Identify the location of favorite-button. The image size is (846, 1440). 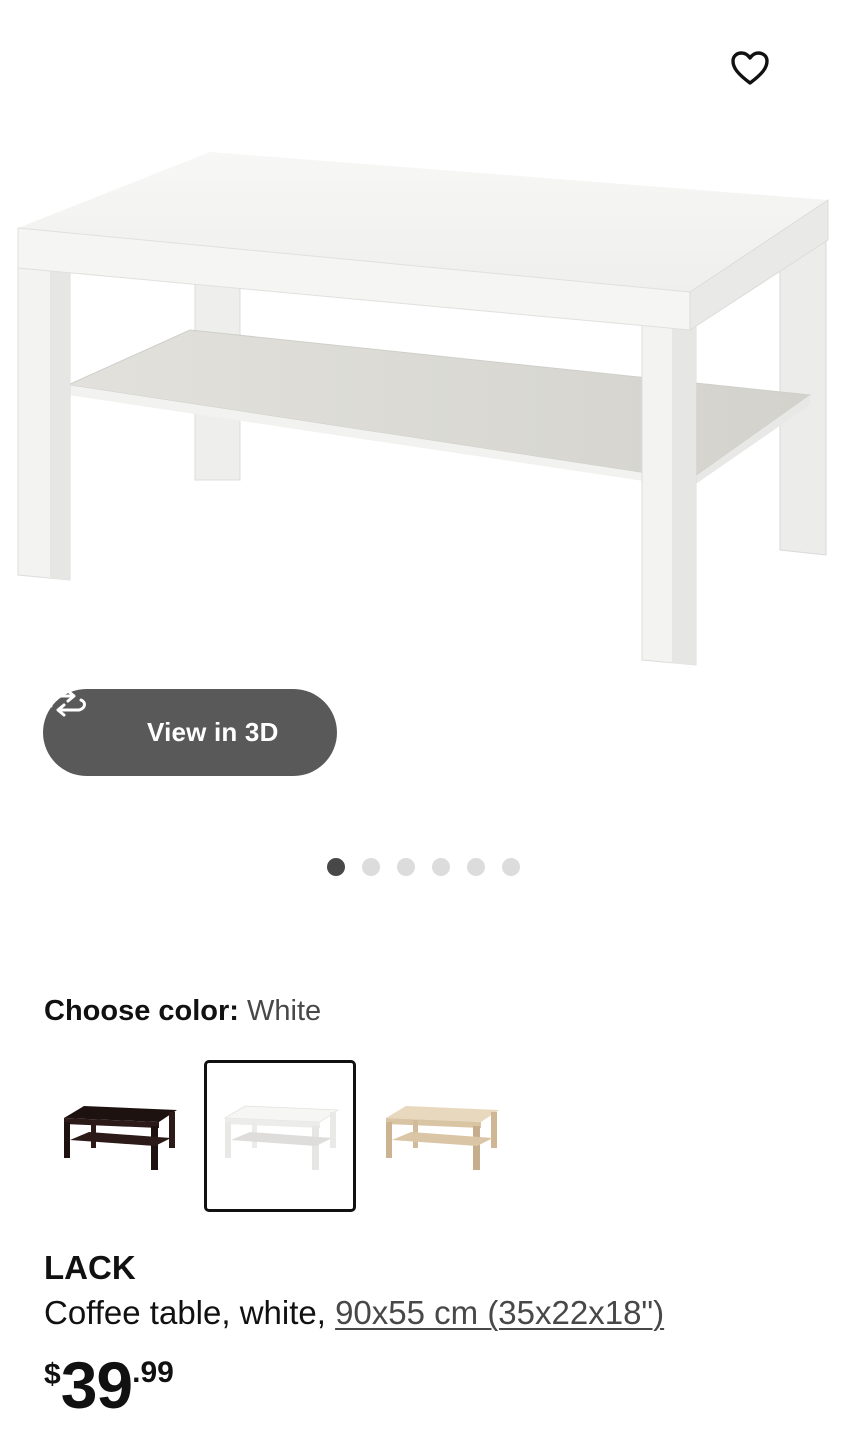
(759, 74).